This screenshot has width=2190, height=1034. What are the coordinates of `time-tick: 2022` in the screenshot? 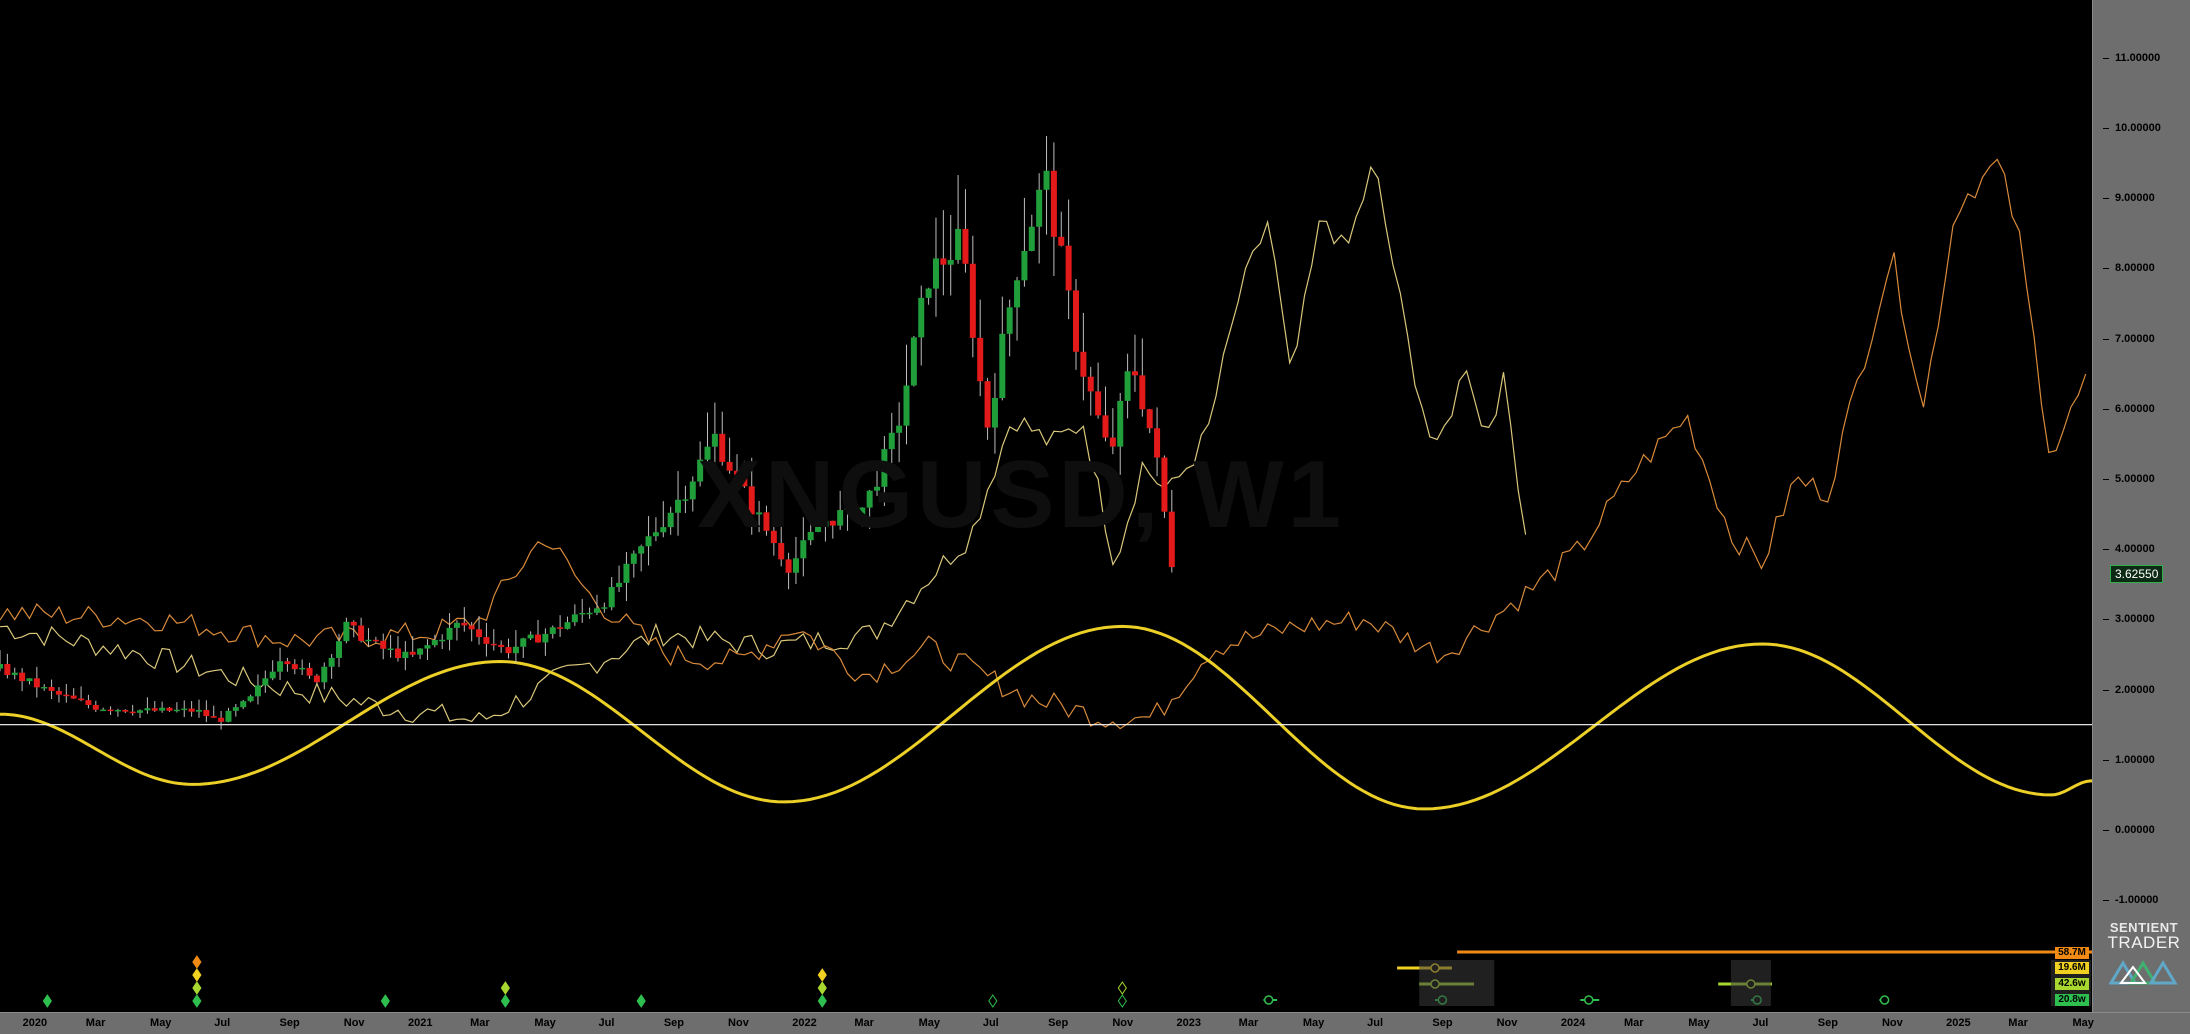 It's located at (804, 1023).